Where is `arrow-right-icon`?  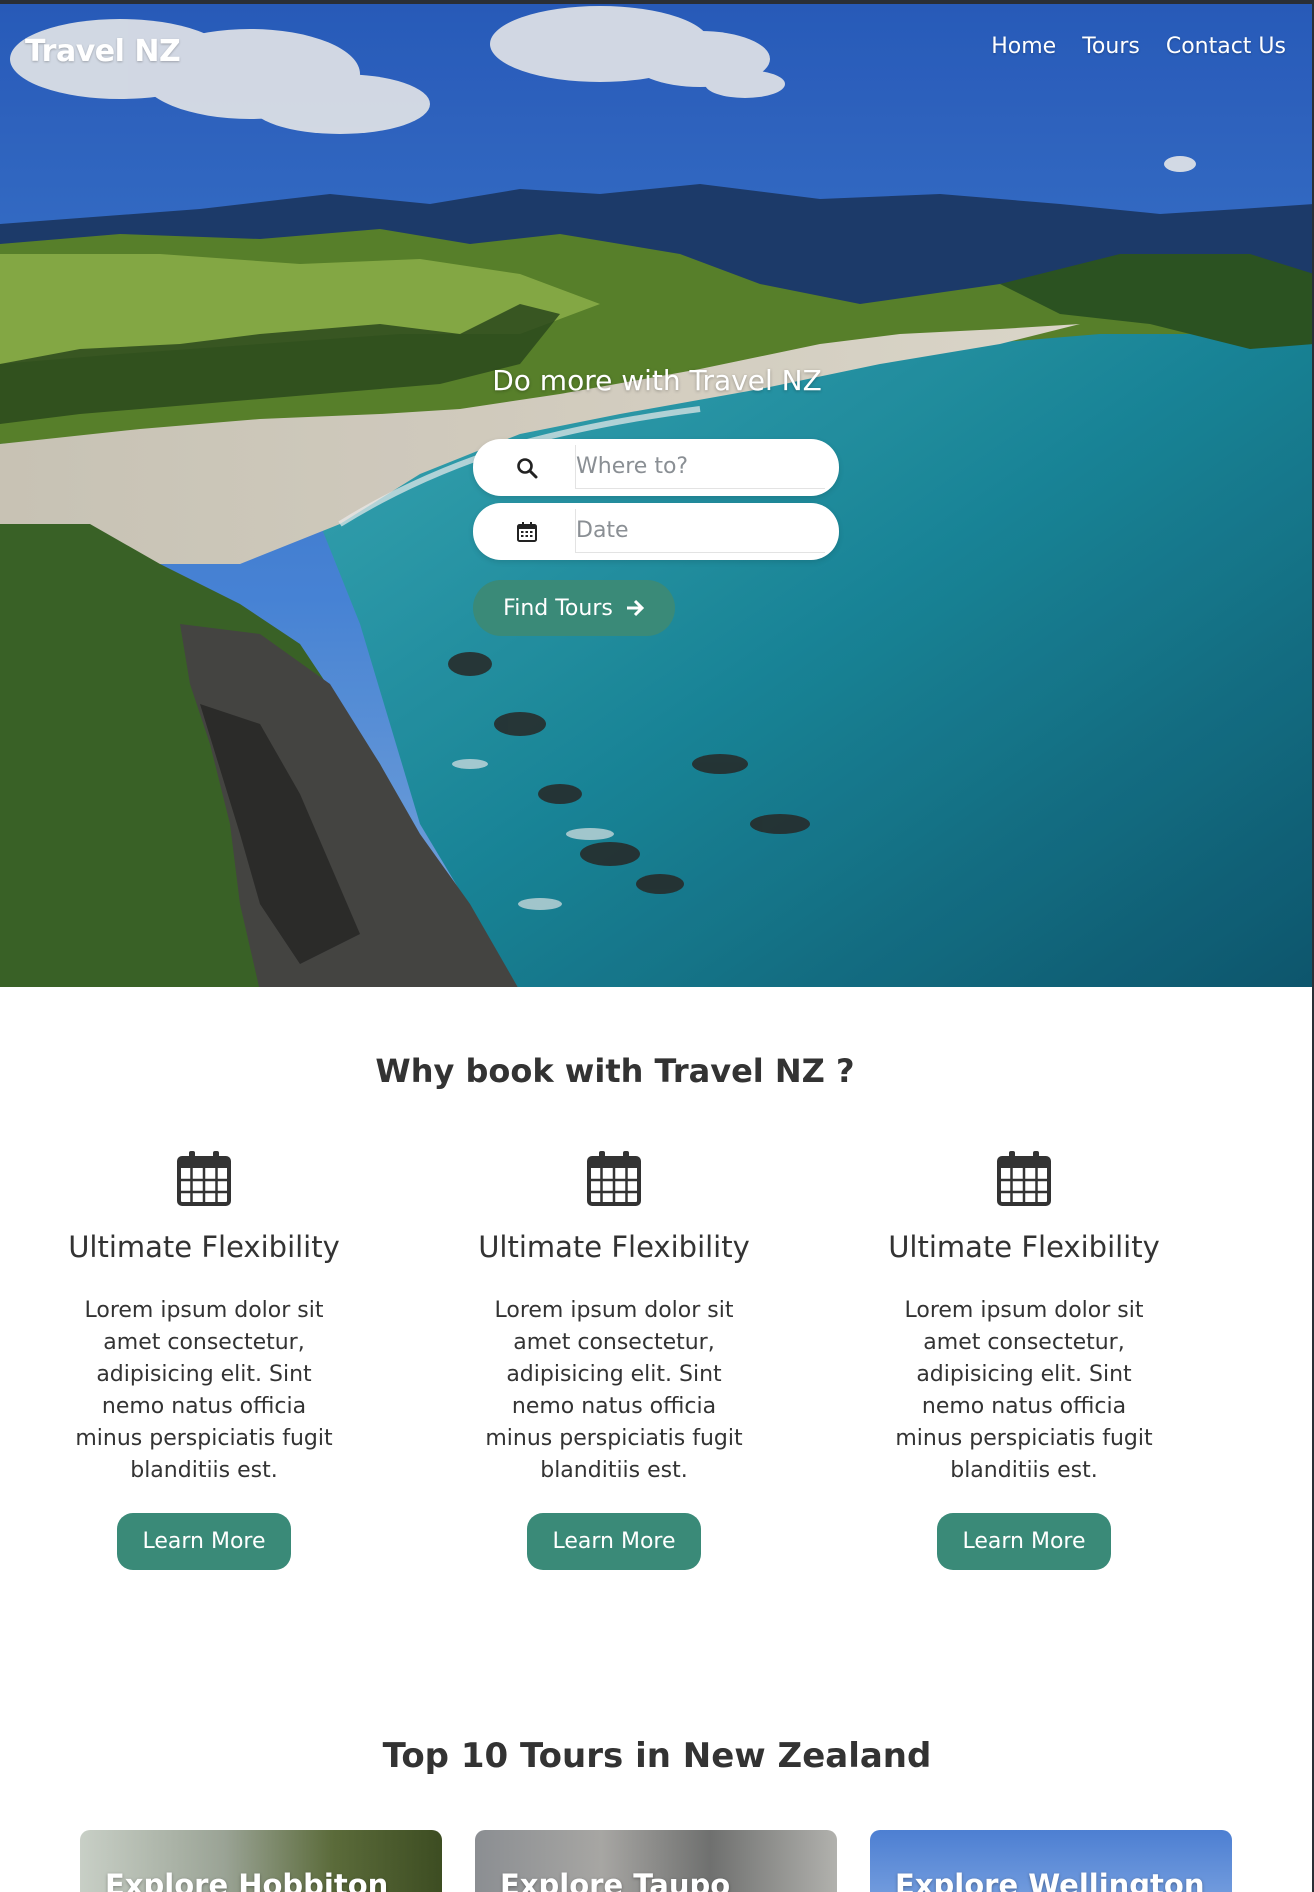
arrow-right-icon is located at coordinates (635, 608).